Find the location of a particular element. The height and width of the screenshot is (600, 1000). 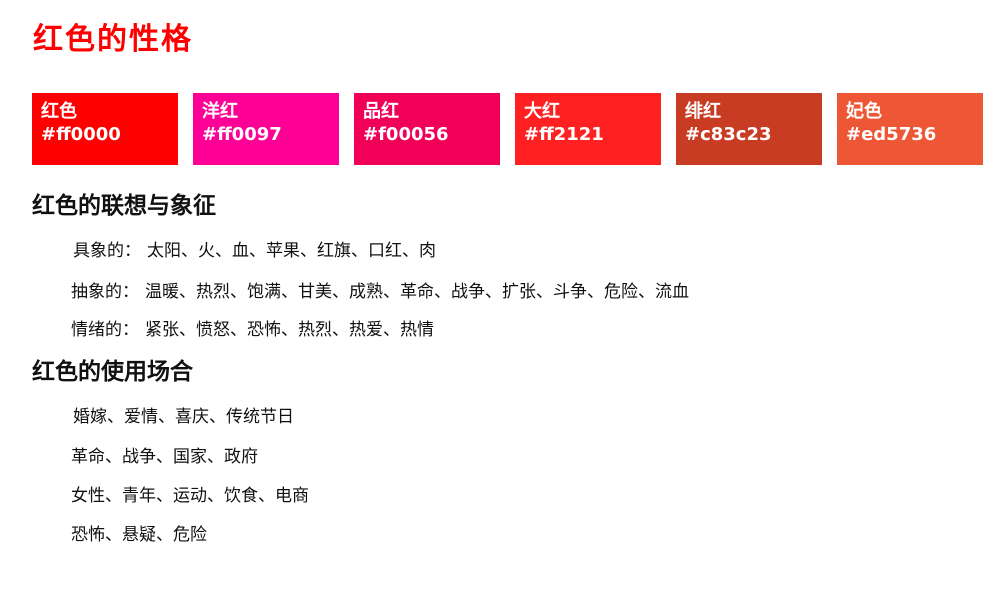

swatch-name: 品红 is located at coordinates (381, 111).